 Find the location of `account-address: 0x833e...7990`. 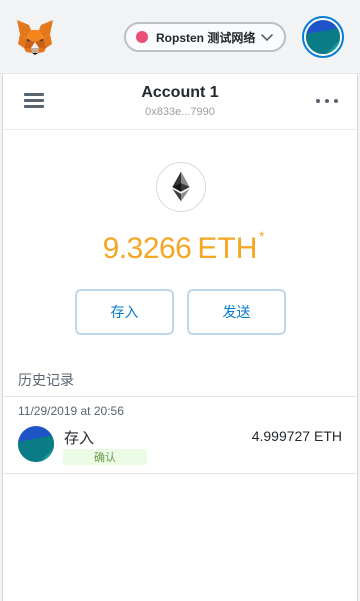

account-address: 0x833e...7990 is located at coordinates (180, 112).